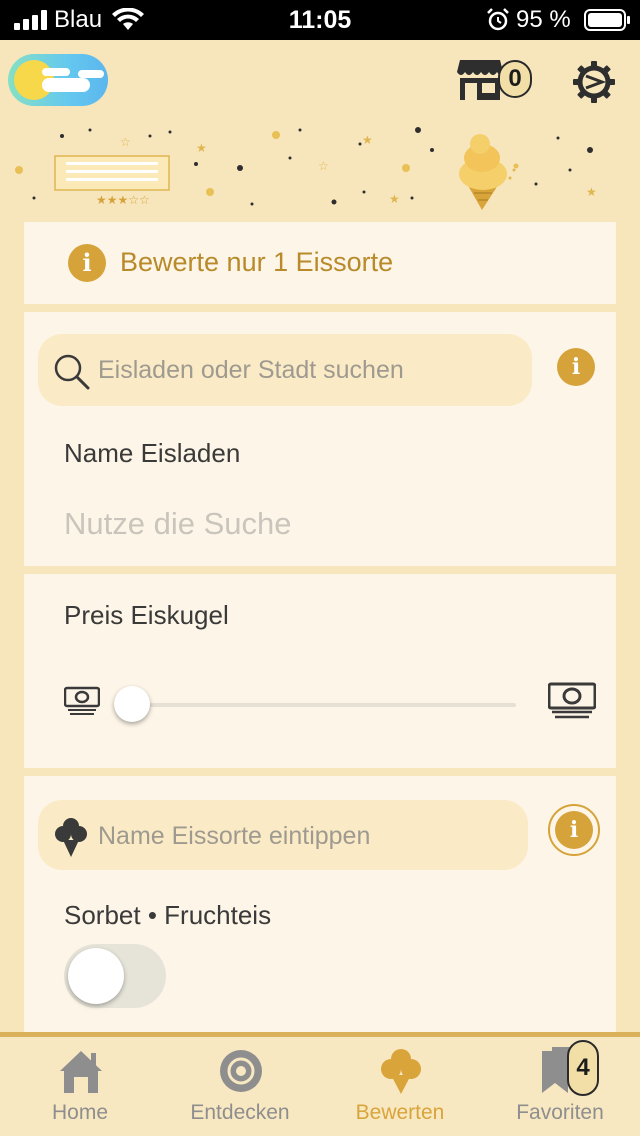 This screenshot has height=1136, width=640. I want to click on tab-bar: Home Entdecken Bewerten Favoriten, so click(320, 1084).